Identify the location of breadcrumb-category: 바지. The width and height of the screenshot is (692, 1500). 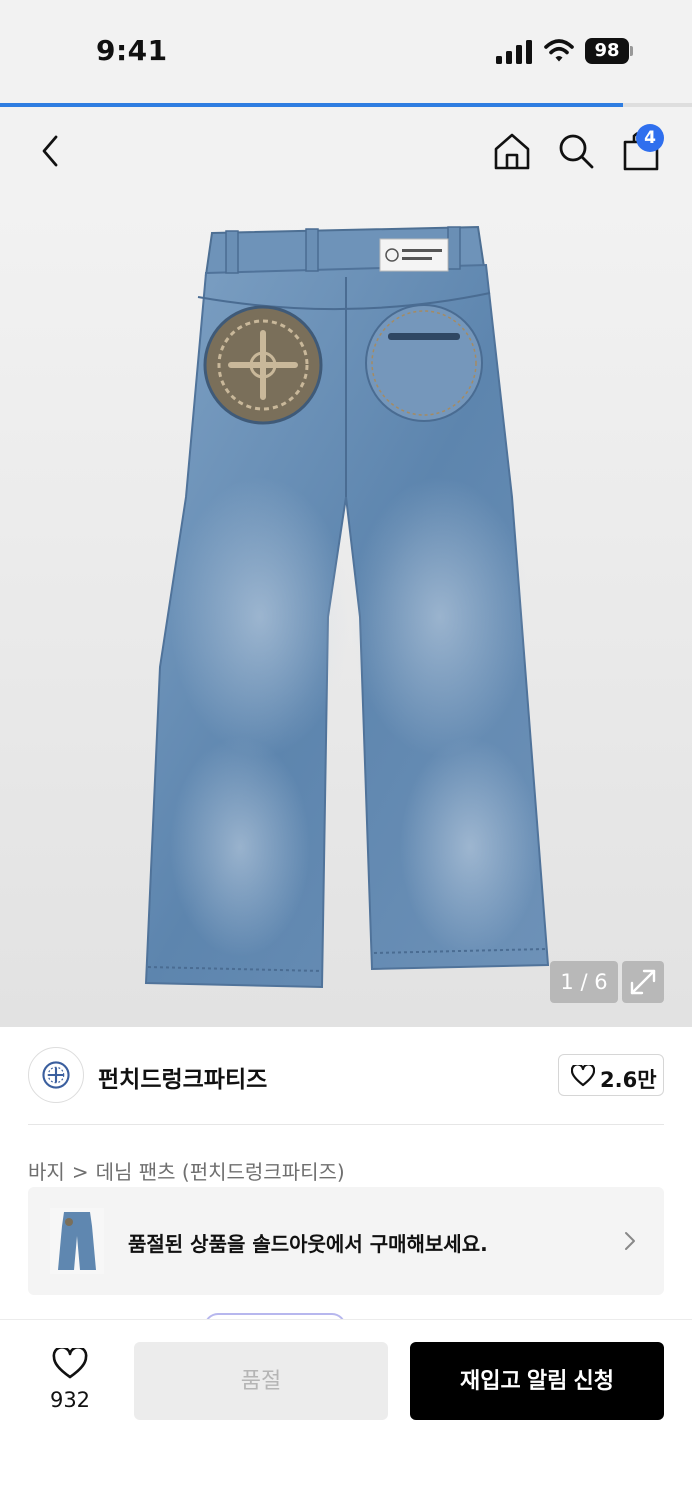
(46, 1172).